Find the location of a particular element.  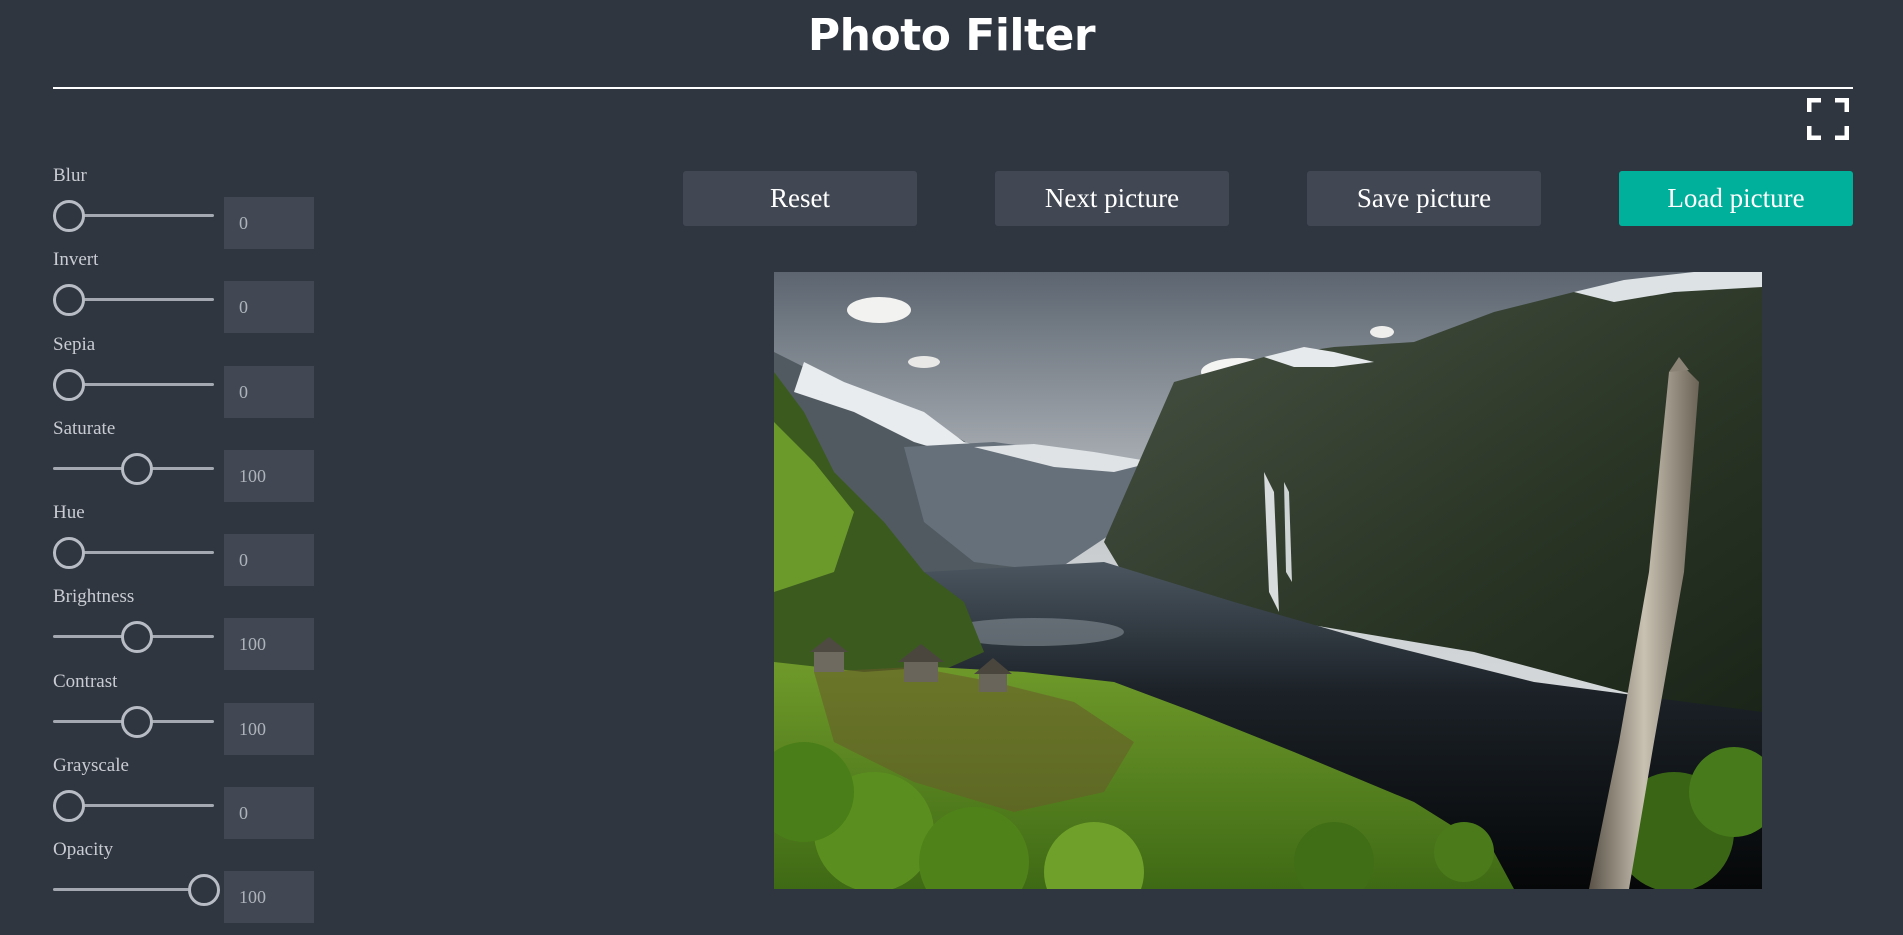

header-divider is located at coordinates (953, 88).